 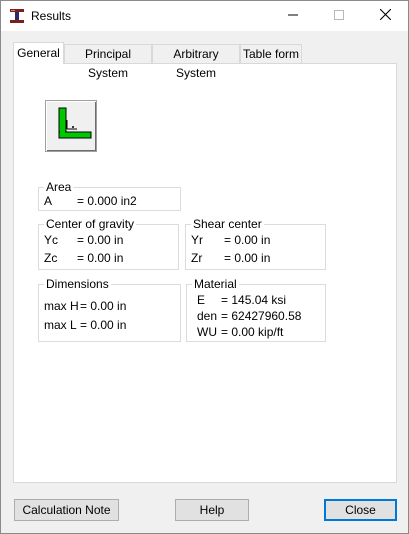 I want to click on max-h-label: max H, so click(x=61, y=306).